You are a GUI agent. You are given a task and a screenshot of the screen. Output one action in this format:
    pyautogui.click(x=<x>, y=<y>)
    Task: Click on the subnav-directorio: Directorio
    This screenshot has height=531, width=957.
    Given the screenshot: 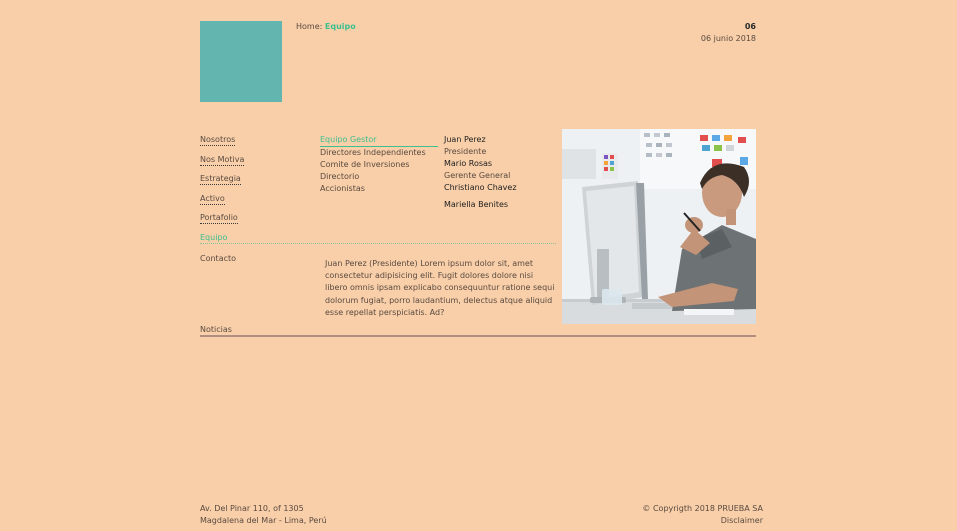 What is the action you would take?
    pyautogui.click(x=339, y=176)
    